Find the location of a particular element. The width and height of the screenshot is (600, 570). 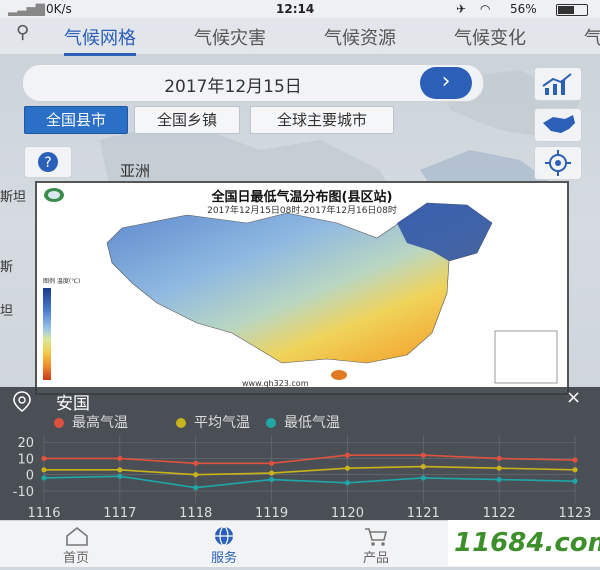

temperature-line-chart: 2010 0-10 1116 1117 1118 1119 1120 1121 1122 1123 is located at coordinates (302, 477).